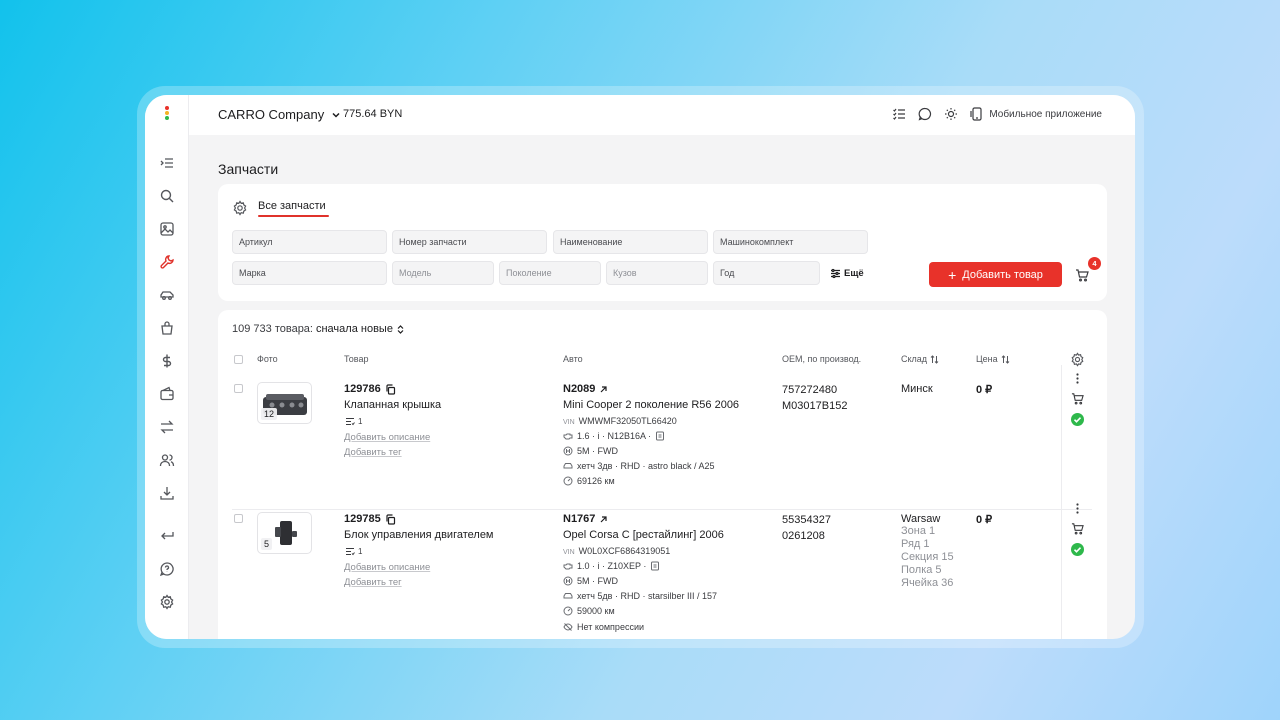  What do you see at coordinates (918, 531) in the screenshot?
I see `warehouse-zone: Зона 1` at bounding box center [918, 531].